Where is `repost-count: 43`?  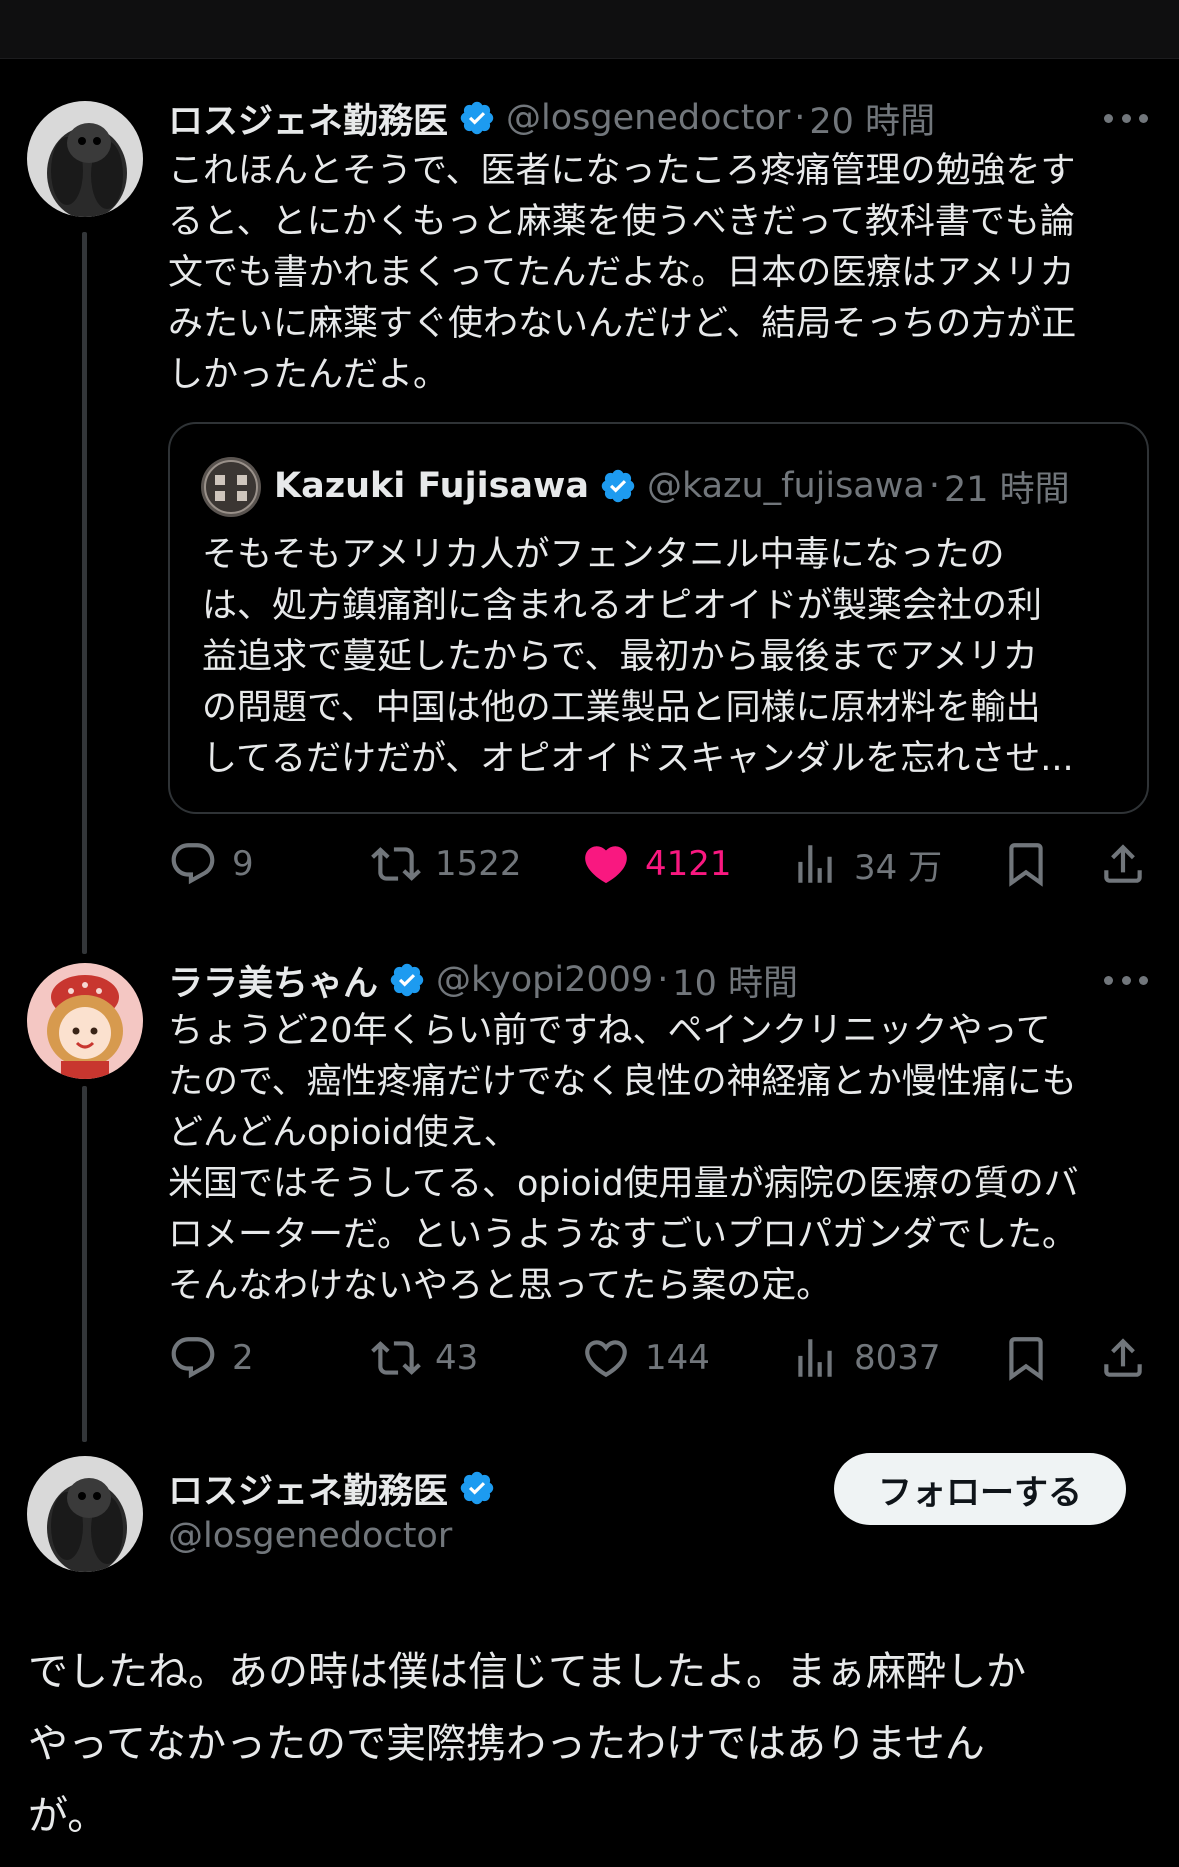
repost-count: 43 is located at coordinates (457, 1358).